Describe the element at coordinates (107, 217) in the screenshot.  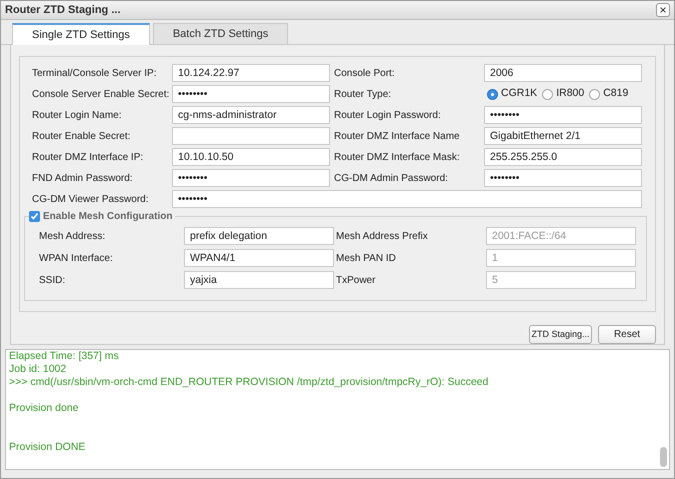
I see `checkbox-label: Enable Mesh Configuration` at that location.